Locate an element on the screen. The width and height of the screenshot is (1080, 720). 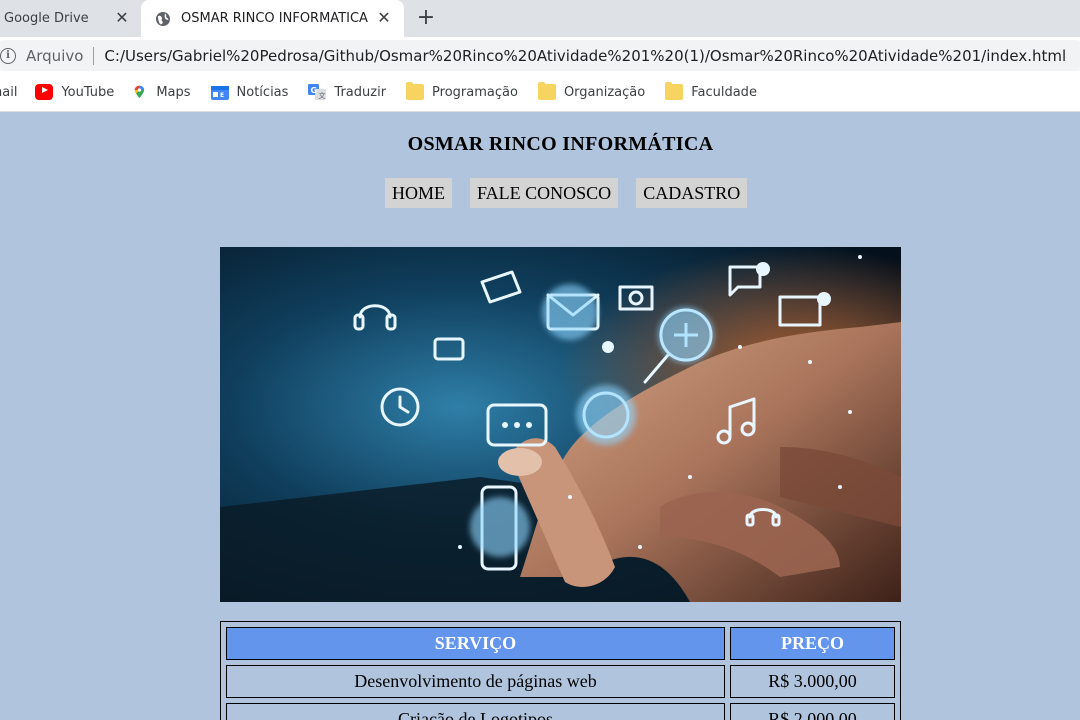
nav-fale-conosco: FALE CONOSCO is located at coordinates (544, 193).